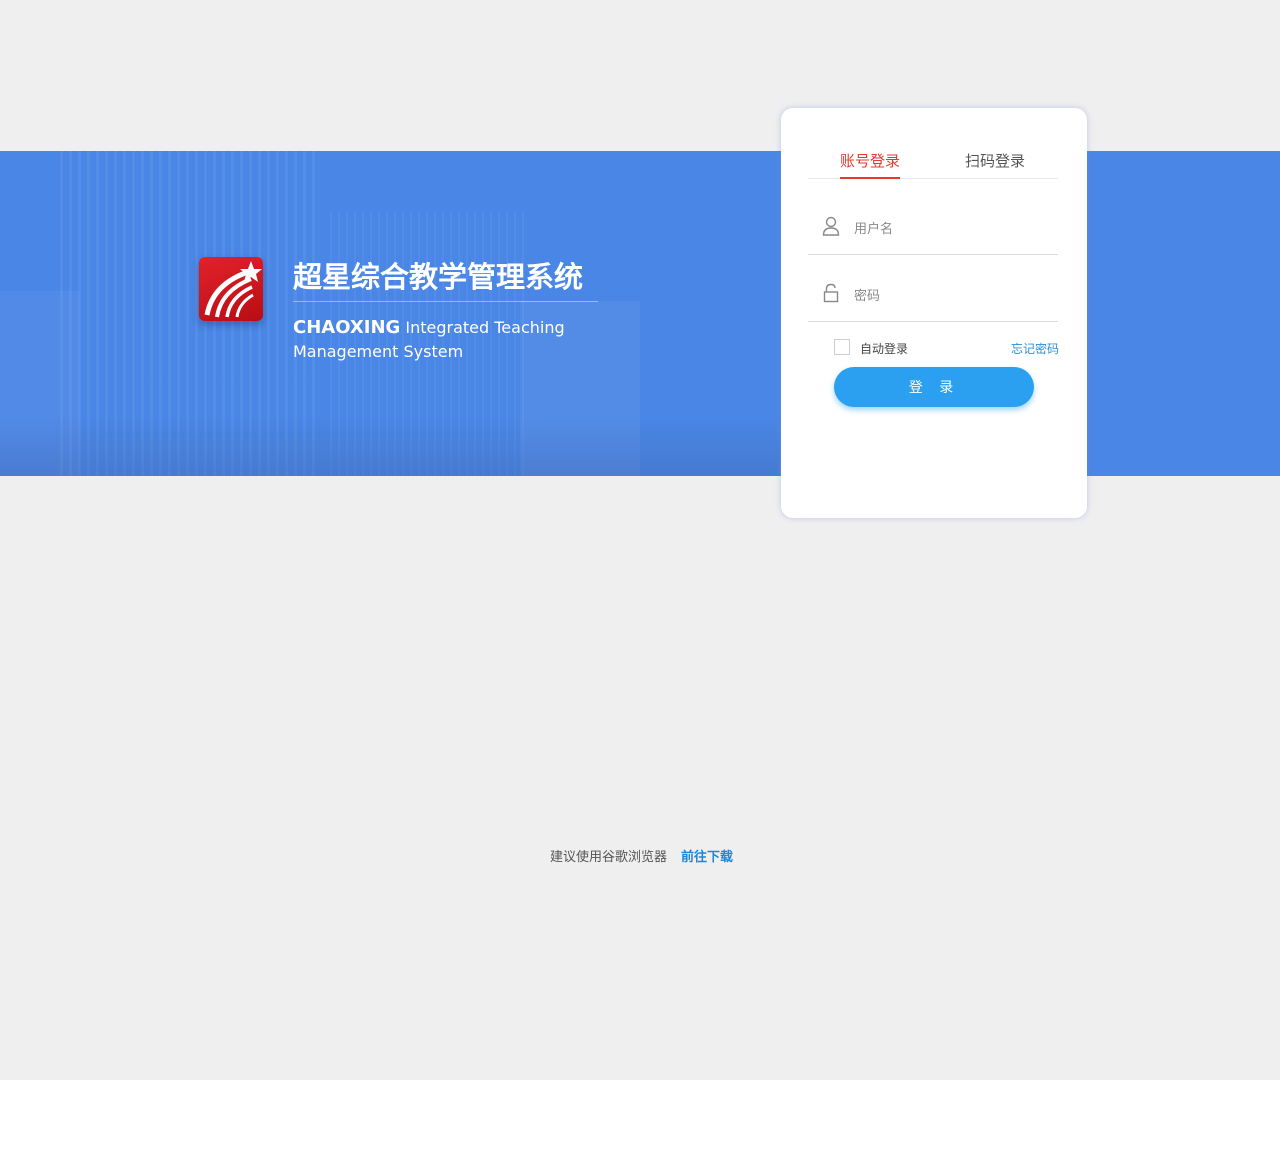 The height and width of the screenshot is (1167, 1280). What do you see at coordinates (1035, 348) in the screenshot?
I see `forgot-password-link: 忘记密码` at bounding box center [1035, 348].